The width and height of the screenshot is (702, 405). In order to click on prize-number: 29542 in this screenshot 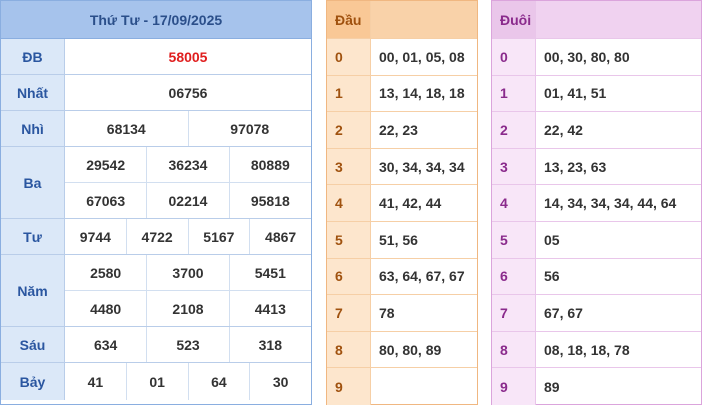, I will do `click(106, 164)`.